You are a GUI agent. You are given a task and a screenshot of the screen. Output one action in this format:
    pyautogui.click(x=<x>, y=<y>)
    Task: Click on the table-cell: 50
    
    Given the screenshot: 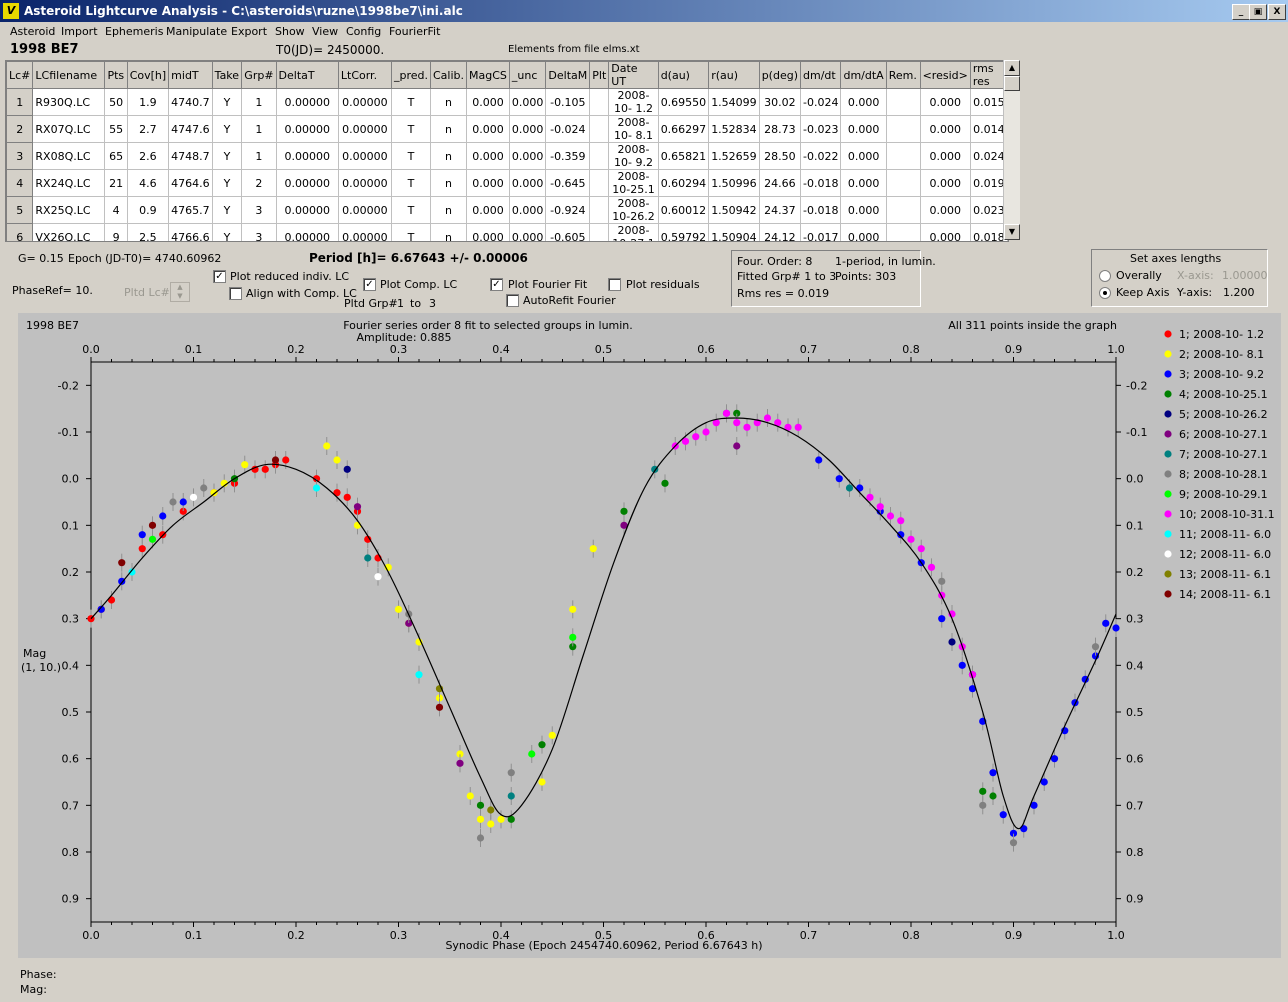 What is the action you would take?
    pyautogui.click(x=116, y=102)
    